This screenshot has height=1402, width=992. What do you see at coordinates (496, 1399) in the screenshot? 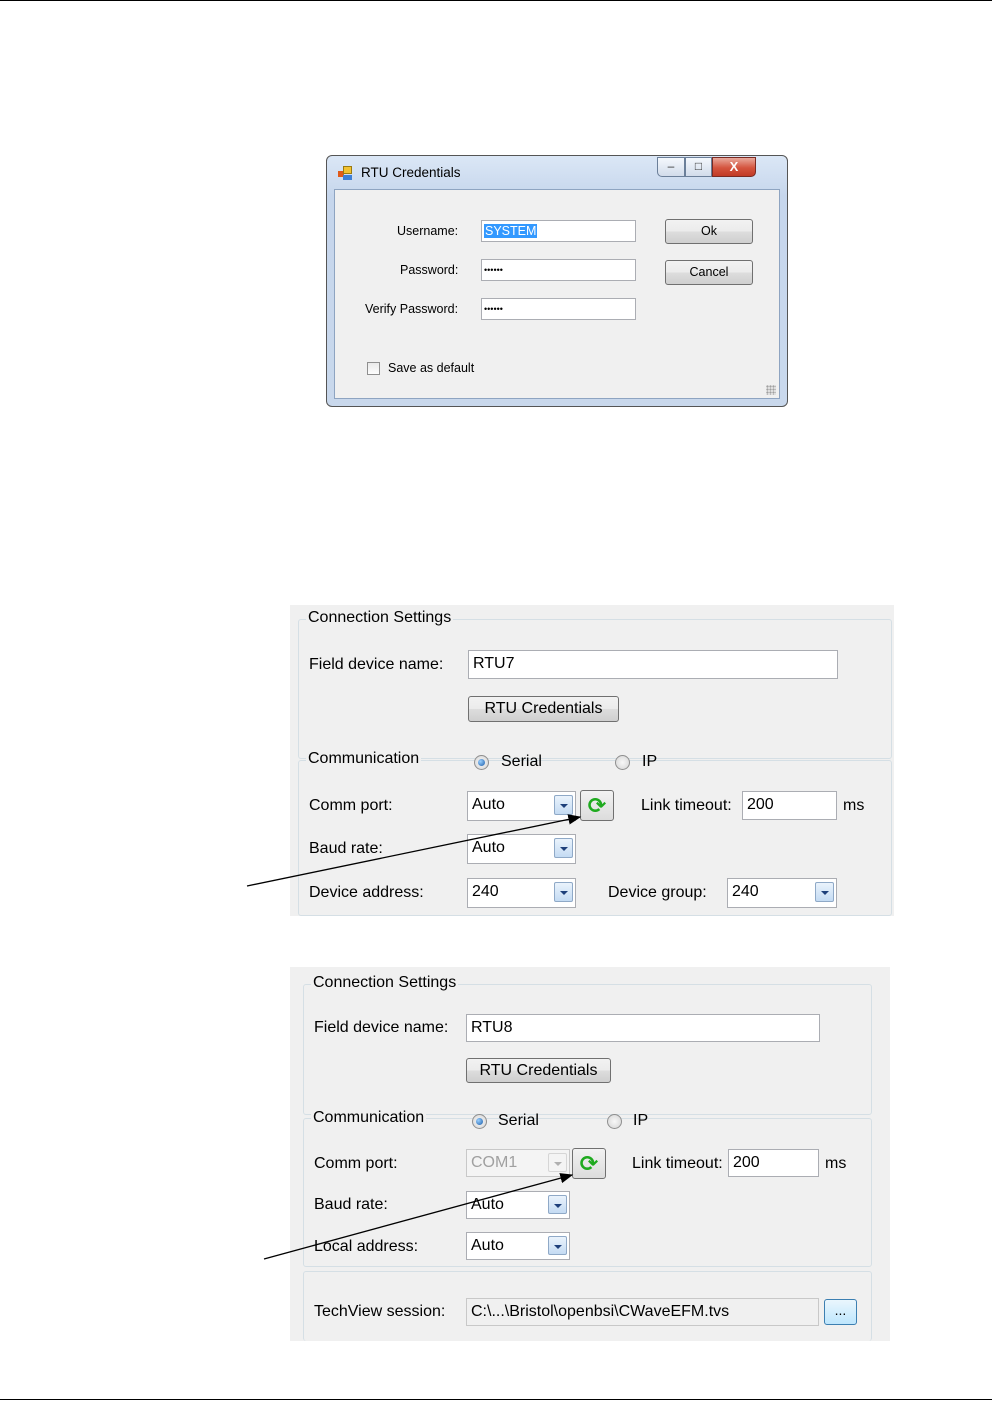
I see `bottom-rule` at bounding box center [496, 1399].